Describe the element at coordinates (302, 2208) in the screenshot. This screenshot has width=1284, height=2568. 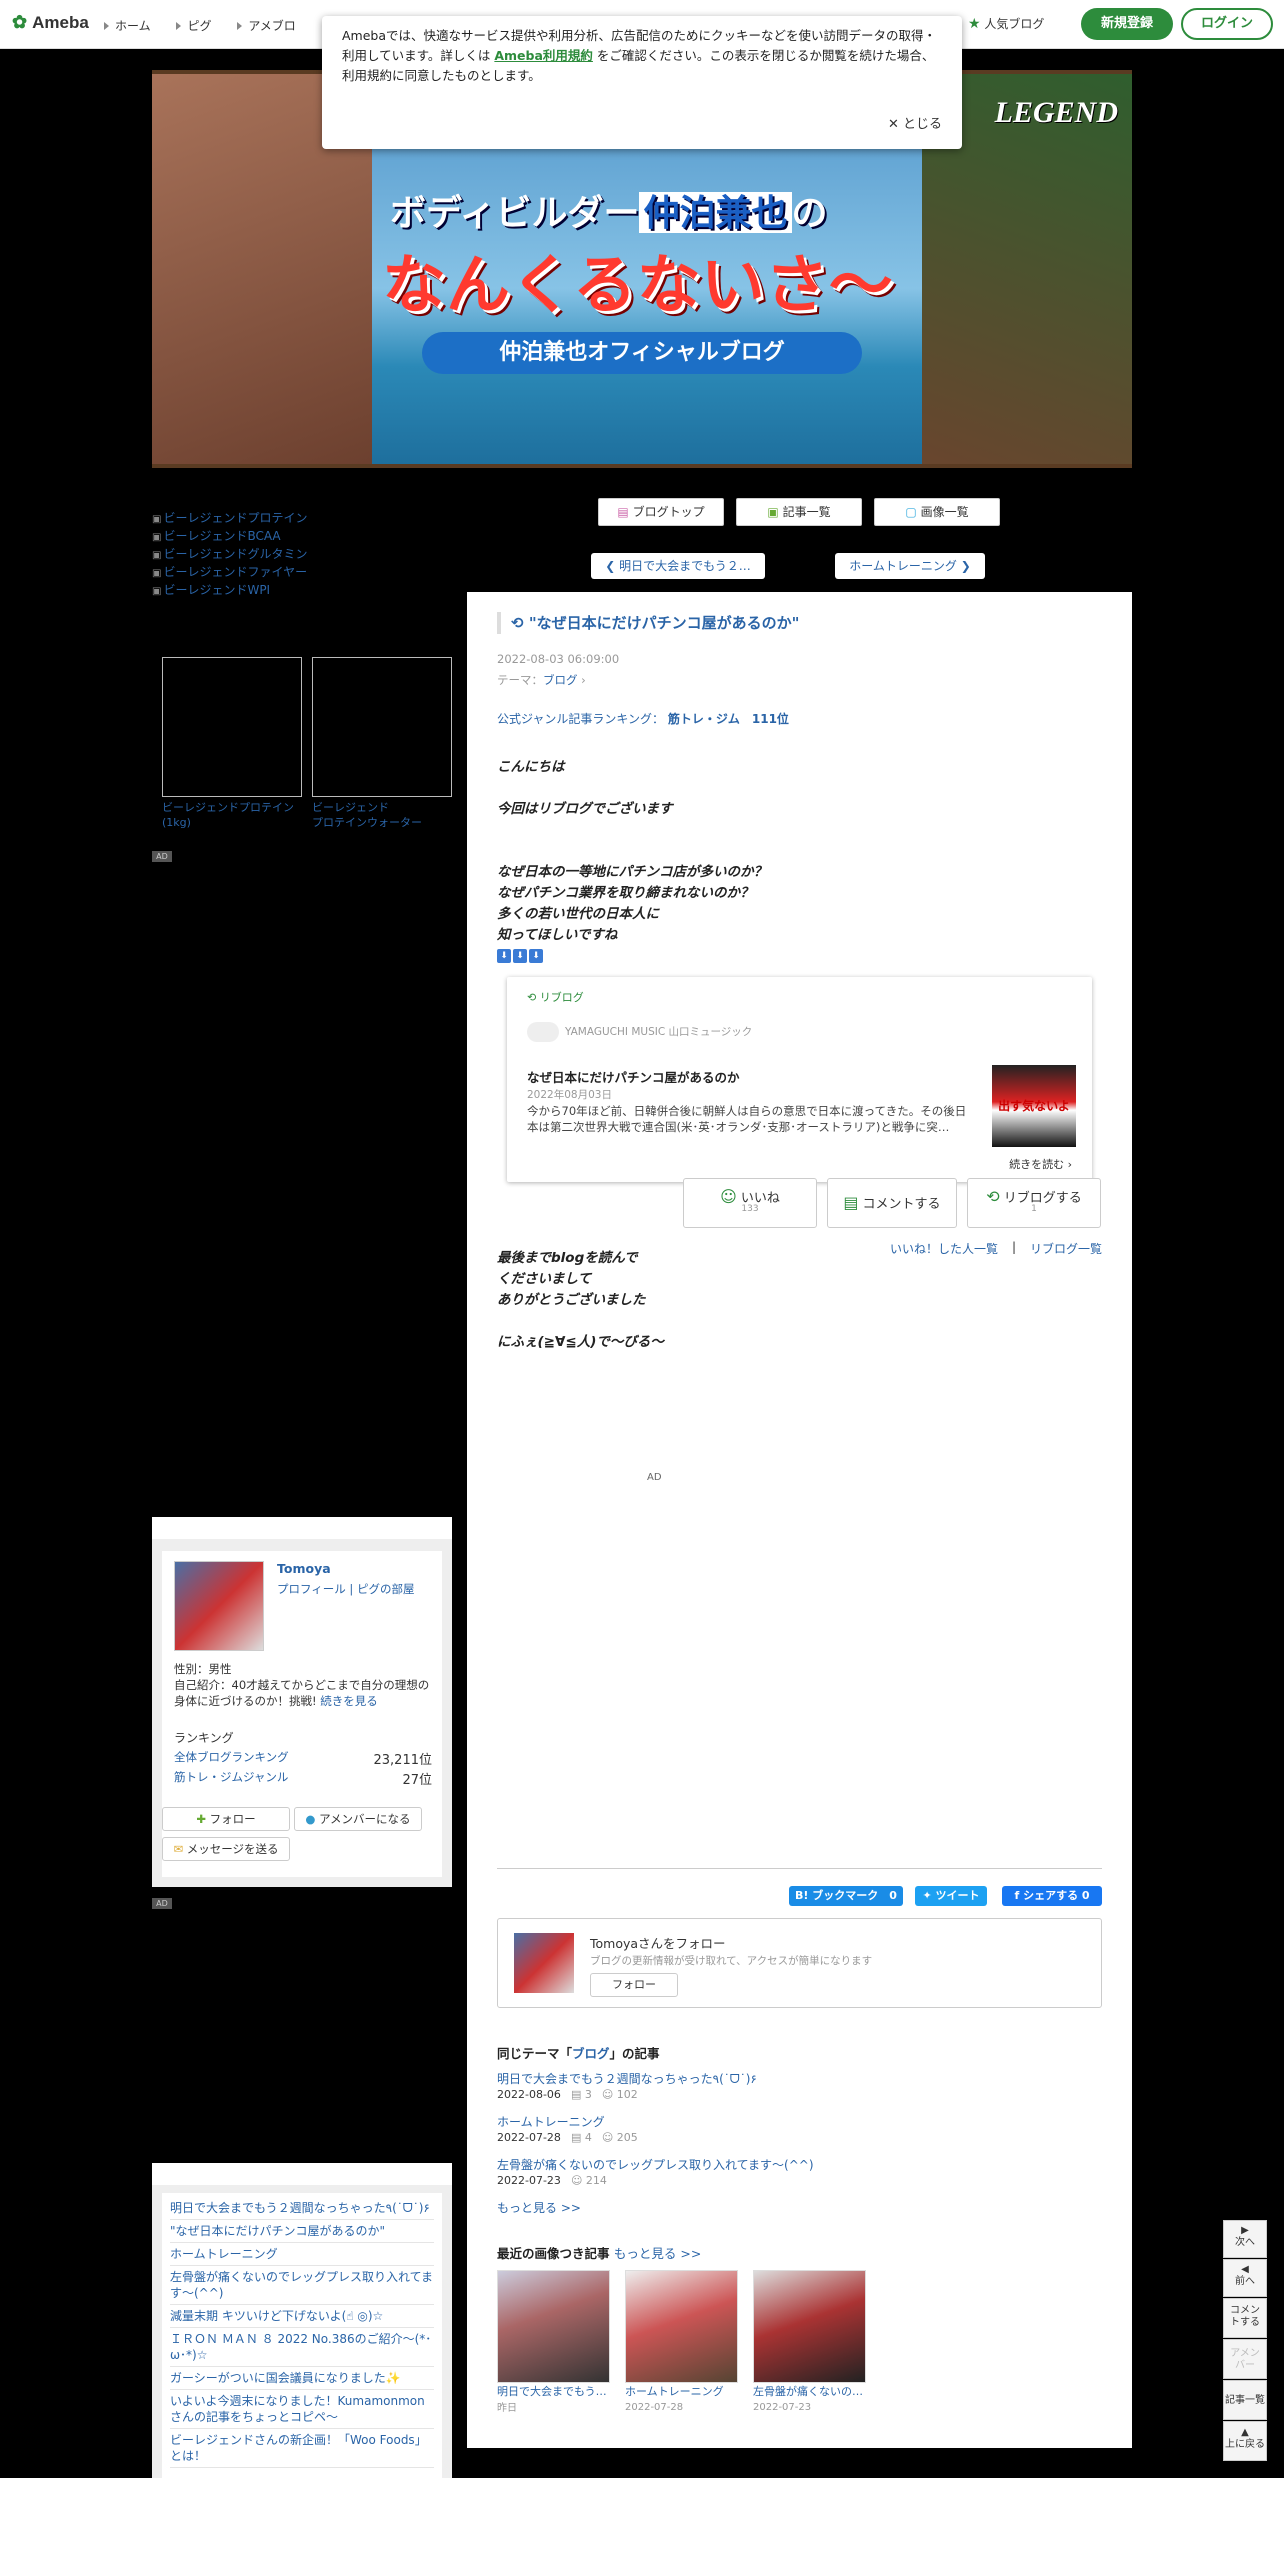
I see `recent-entry: 明日で大会までもう２週間なっちゃった٩(˙ᗜ˙)۶` at that location.